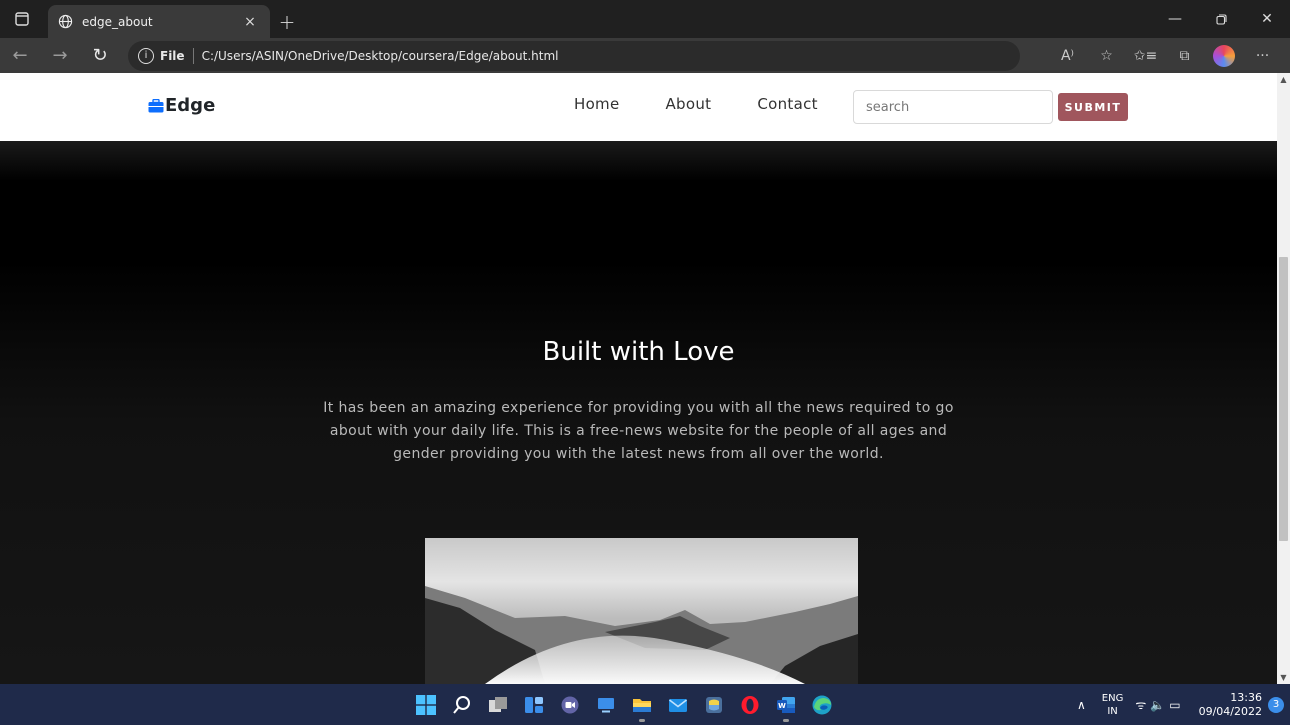 Image resolution: width=1290 pixels, height=725 pixels. What do you see at coordinates (1223, 55) in the screenshot?
I see `profile-icon` at bounding box center [1223, 55].